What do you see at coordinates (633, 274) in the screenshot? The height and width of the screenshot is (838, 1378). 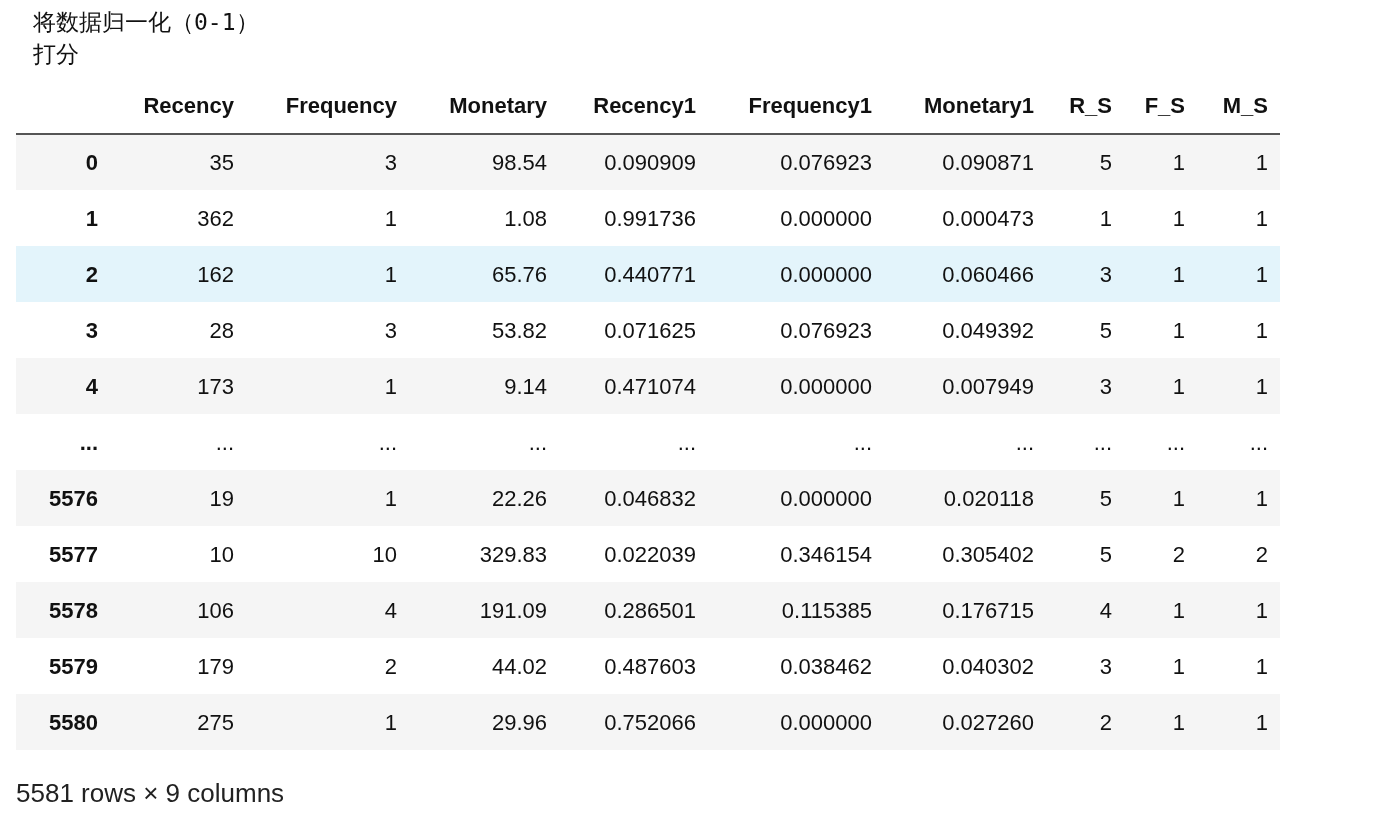 I see `table-cell: 0.440771` at bounding box center [633, 274].